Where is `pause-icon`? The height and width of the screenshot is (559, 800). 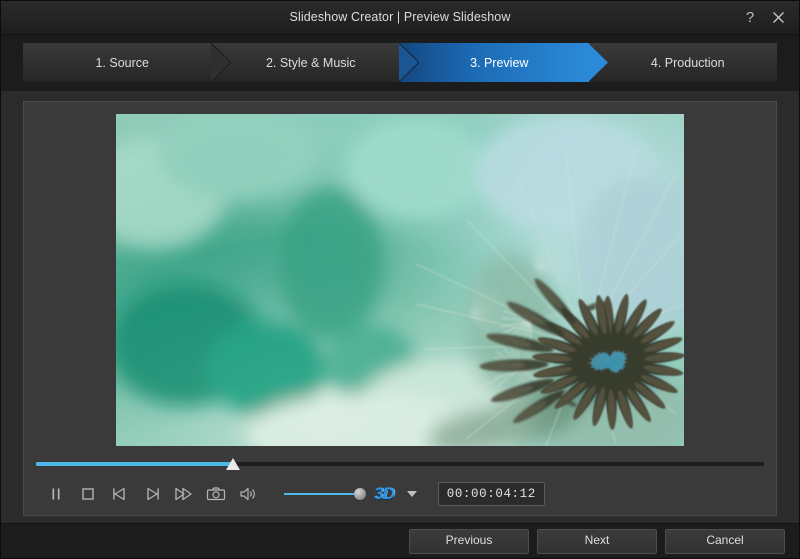
pause-icon is located at coordinates (56, 494).